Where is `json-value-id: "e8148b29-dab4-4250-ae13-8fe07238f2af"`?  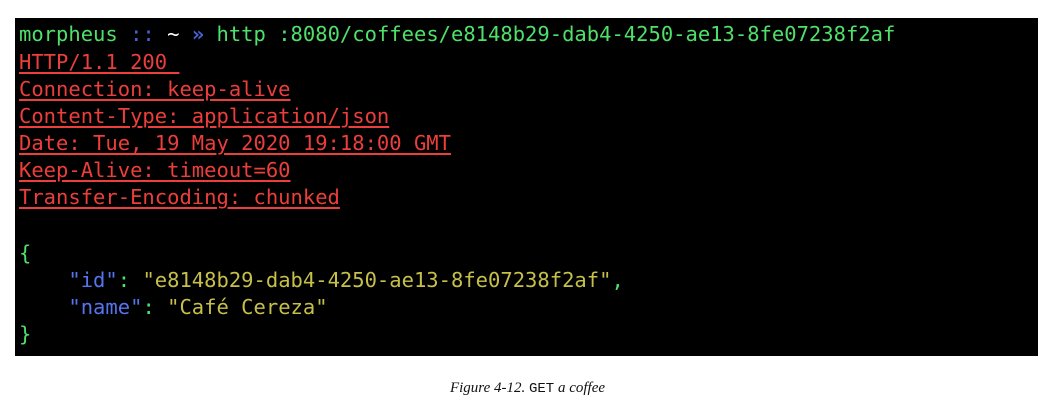
json-value-id: "e8148b29-dab4-4250-ae13-8fe07238f2af" is located at coordinates (377, 280).